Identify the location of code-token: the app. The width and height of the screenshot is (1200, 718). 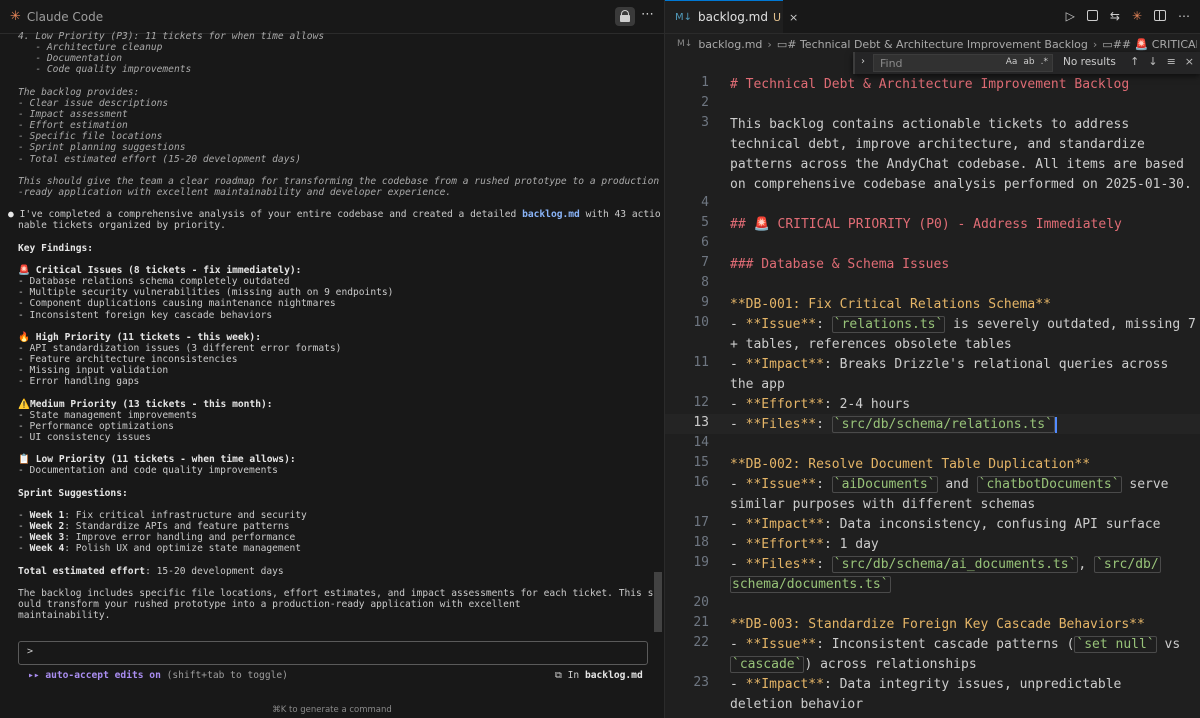
(757, 384).